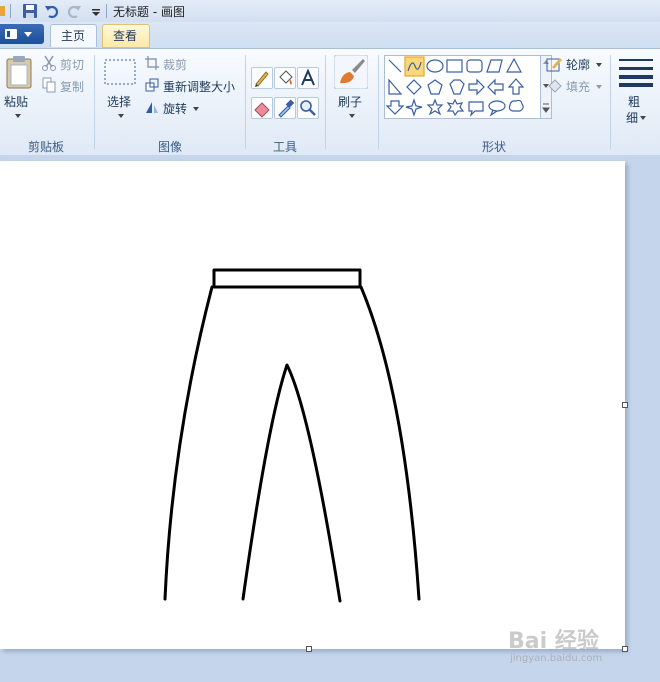 Image resolution: width=660 pixels, height=682 pixels. I want to click on resize-button: 重新调整大小, so click(192, 86).